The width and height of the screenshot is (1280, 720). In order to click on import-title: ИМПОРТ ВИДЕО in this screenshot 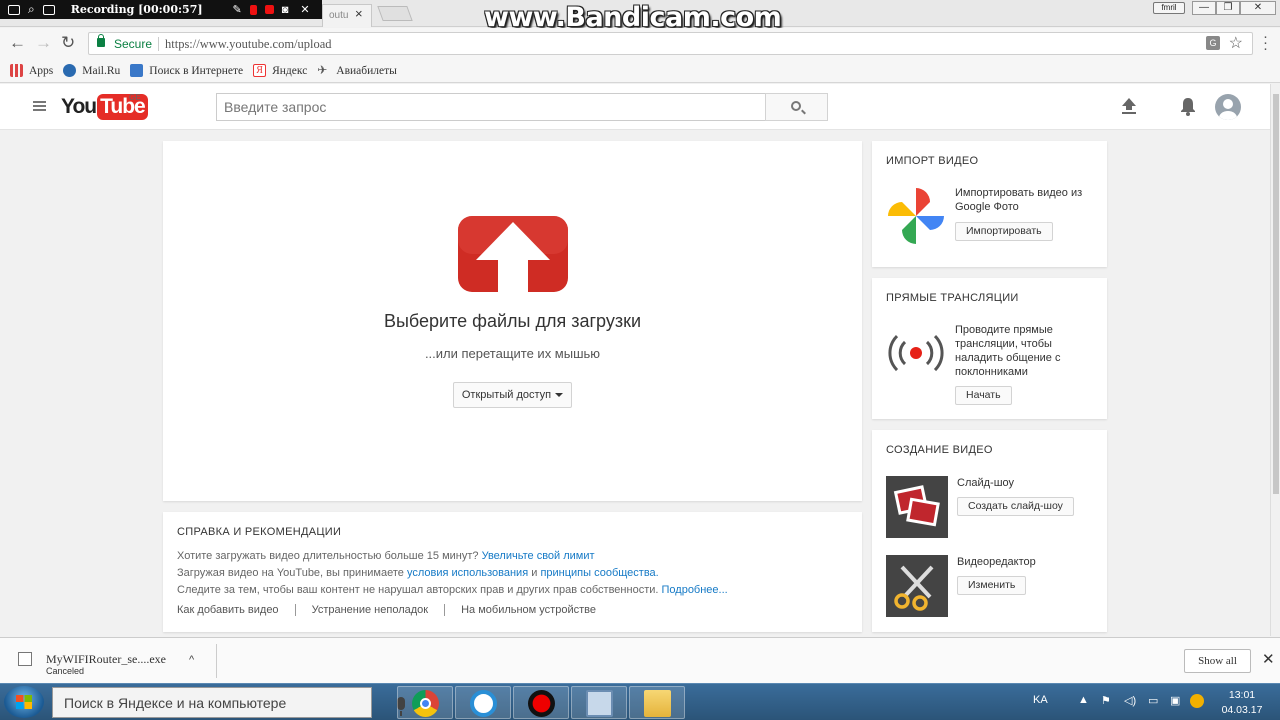, I will do `click(932, 161)`.